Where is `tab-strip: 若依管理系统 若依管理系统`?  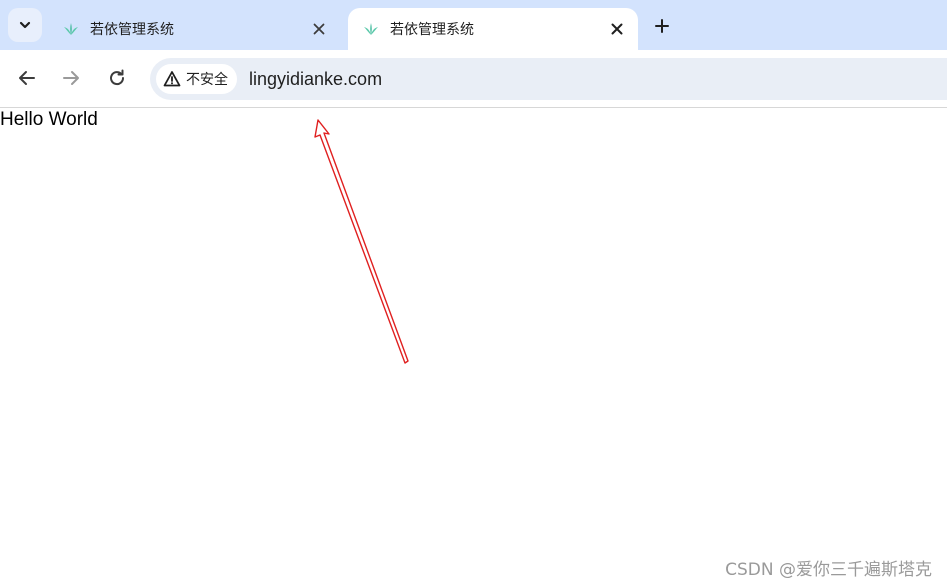 tab-strip: 若依管理系统 若依管理系统 is located at coordinates (473, 25).